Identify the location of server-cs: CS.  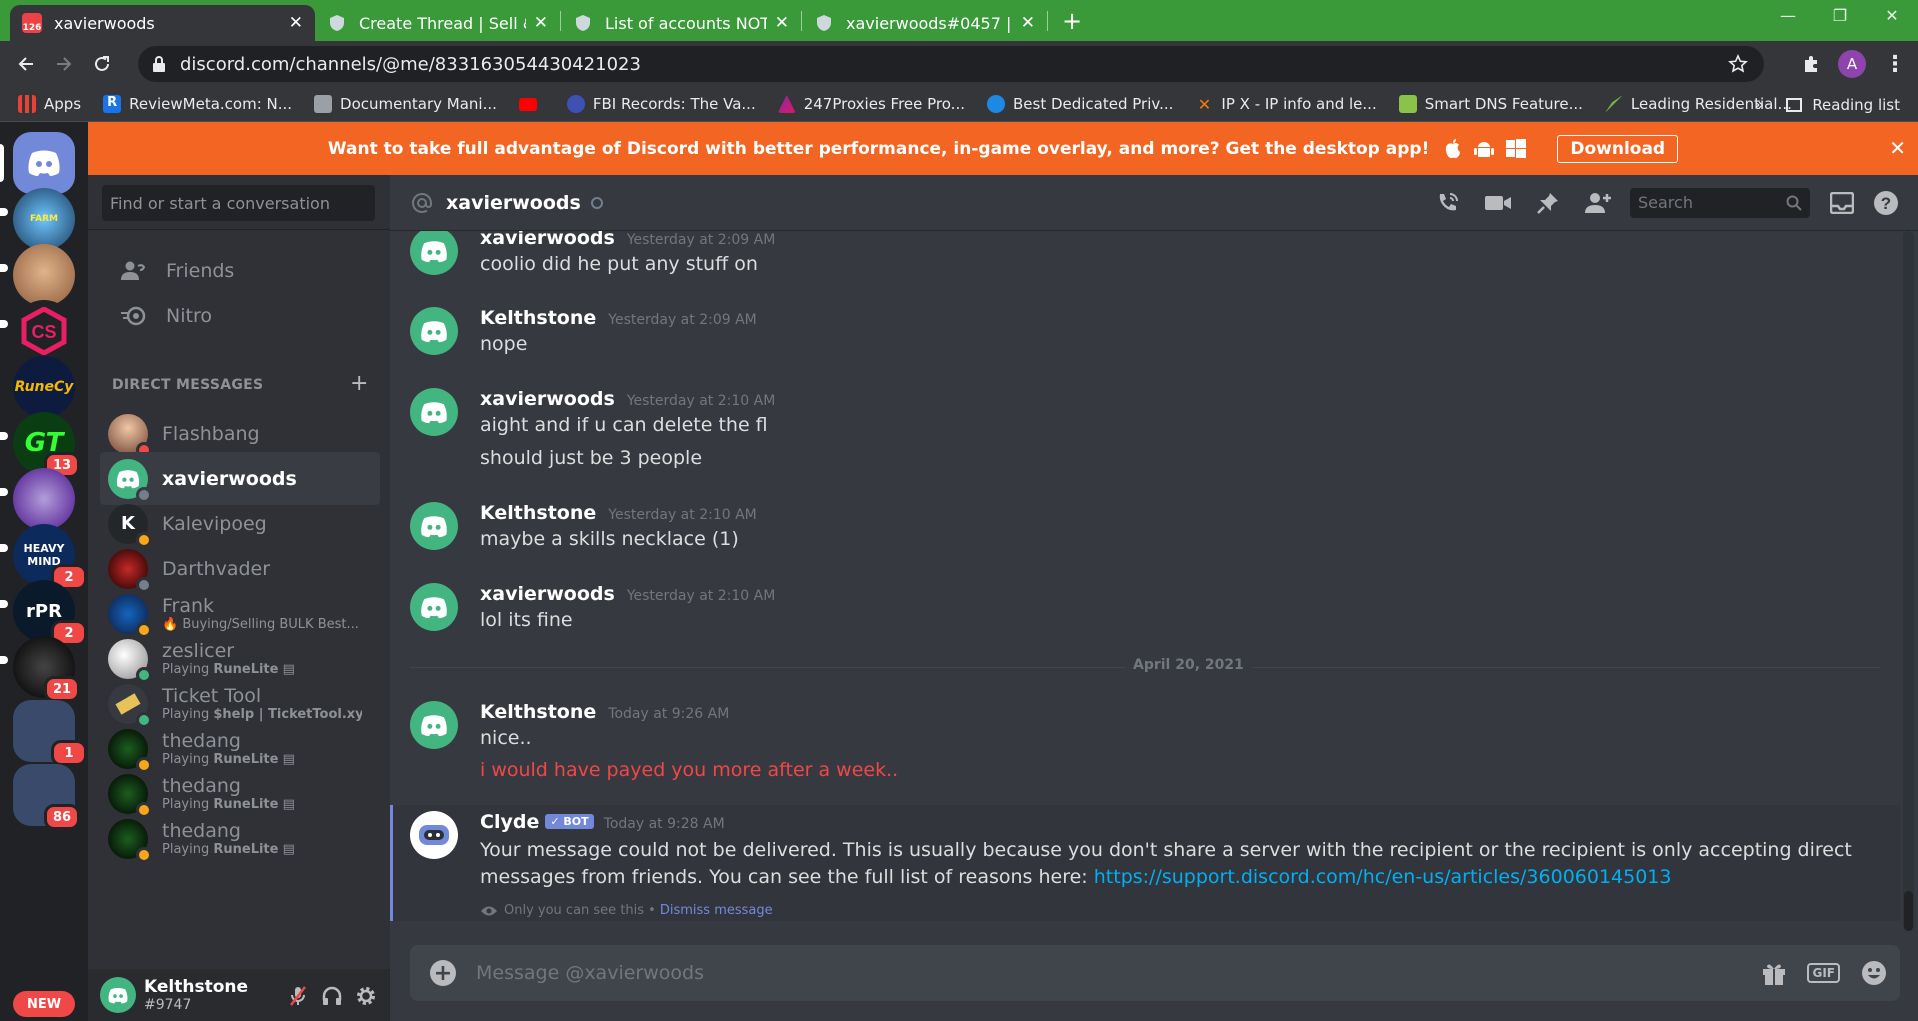
(44, 331).